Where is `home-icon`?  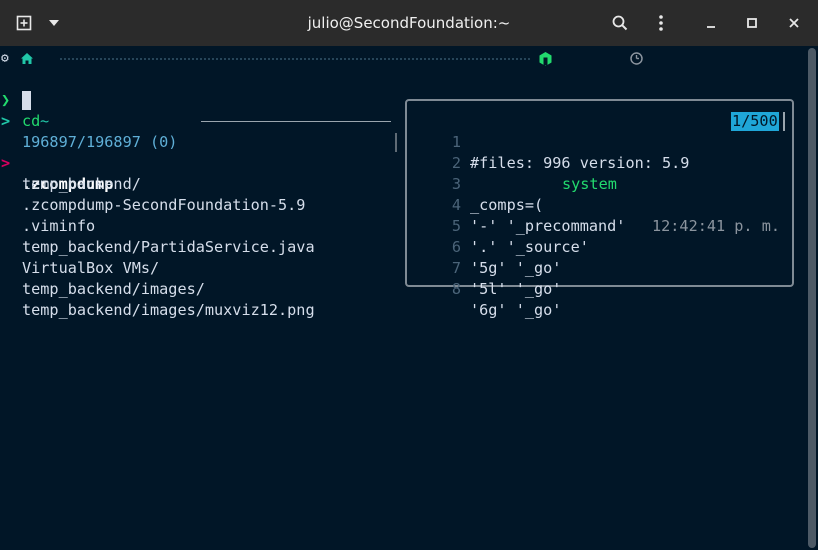 home-icon is located at coordinates (27, 58).